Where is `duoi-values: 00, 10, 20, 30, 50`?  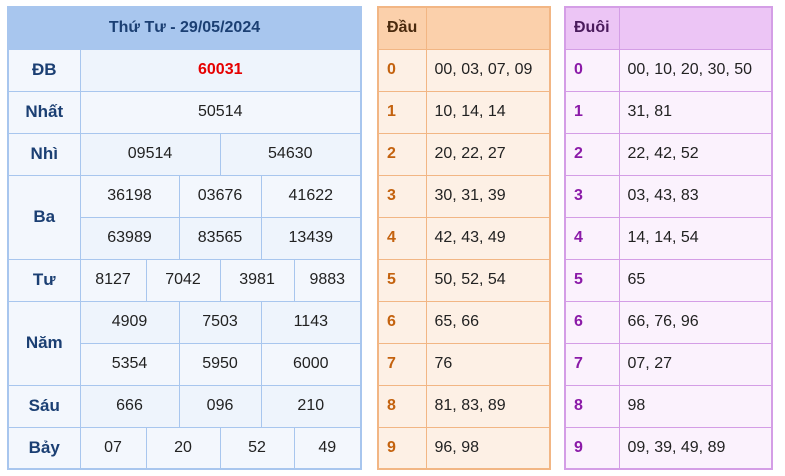
duoi-values: 00, 10, 20, 30, 50 is located at coordinates (695, 70).